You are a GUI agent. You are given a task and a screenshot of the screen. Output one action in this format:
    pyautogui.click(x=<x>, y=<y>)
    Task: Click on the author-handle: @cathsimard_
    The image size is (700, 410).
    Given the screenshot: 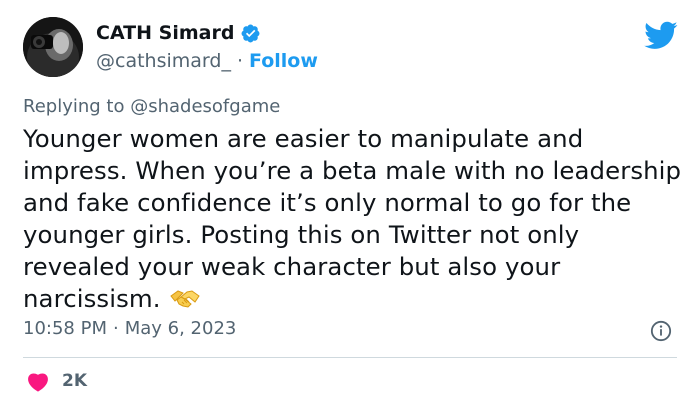 What is the action you would take?
    pyautogui.click(x=163, y=61)
    